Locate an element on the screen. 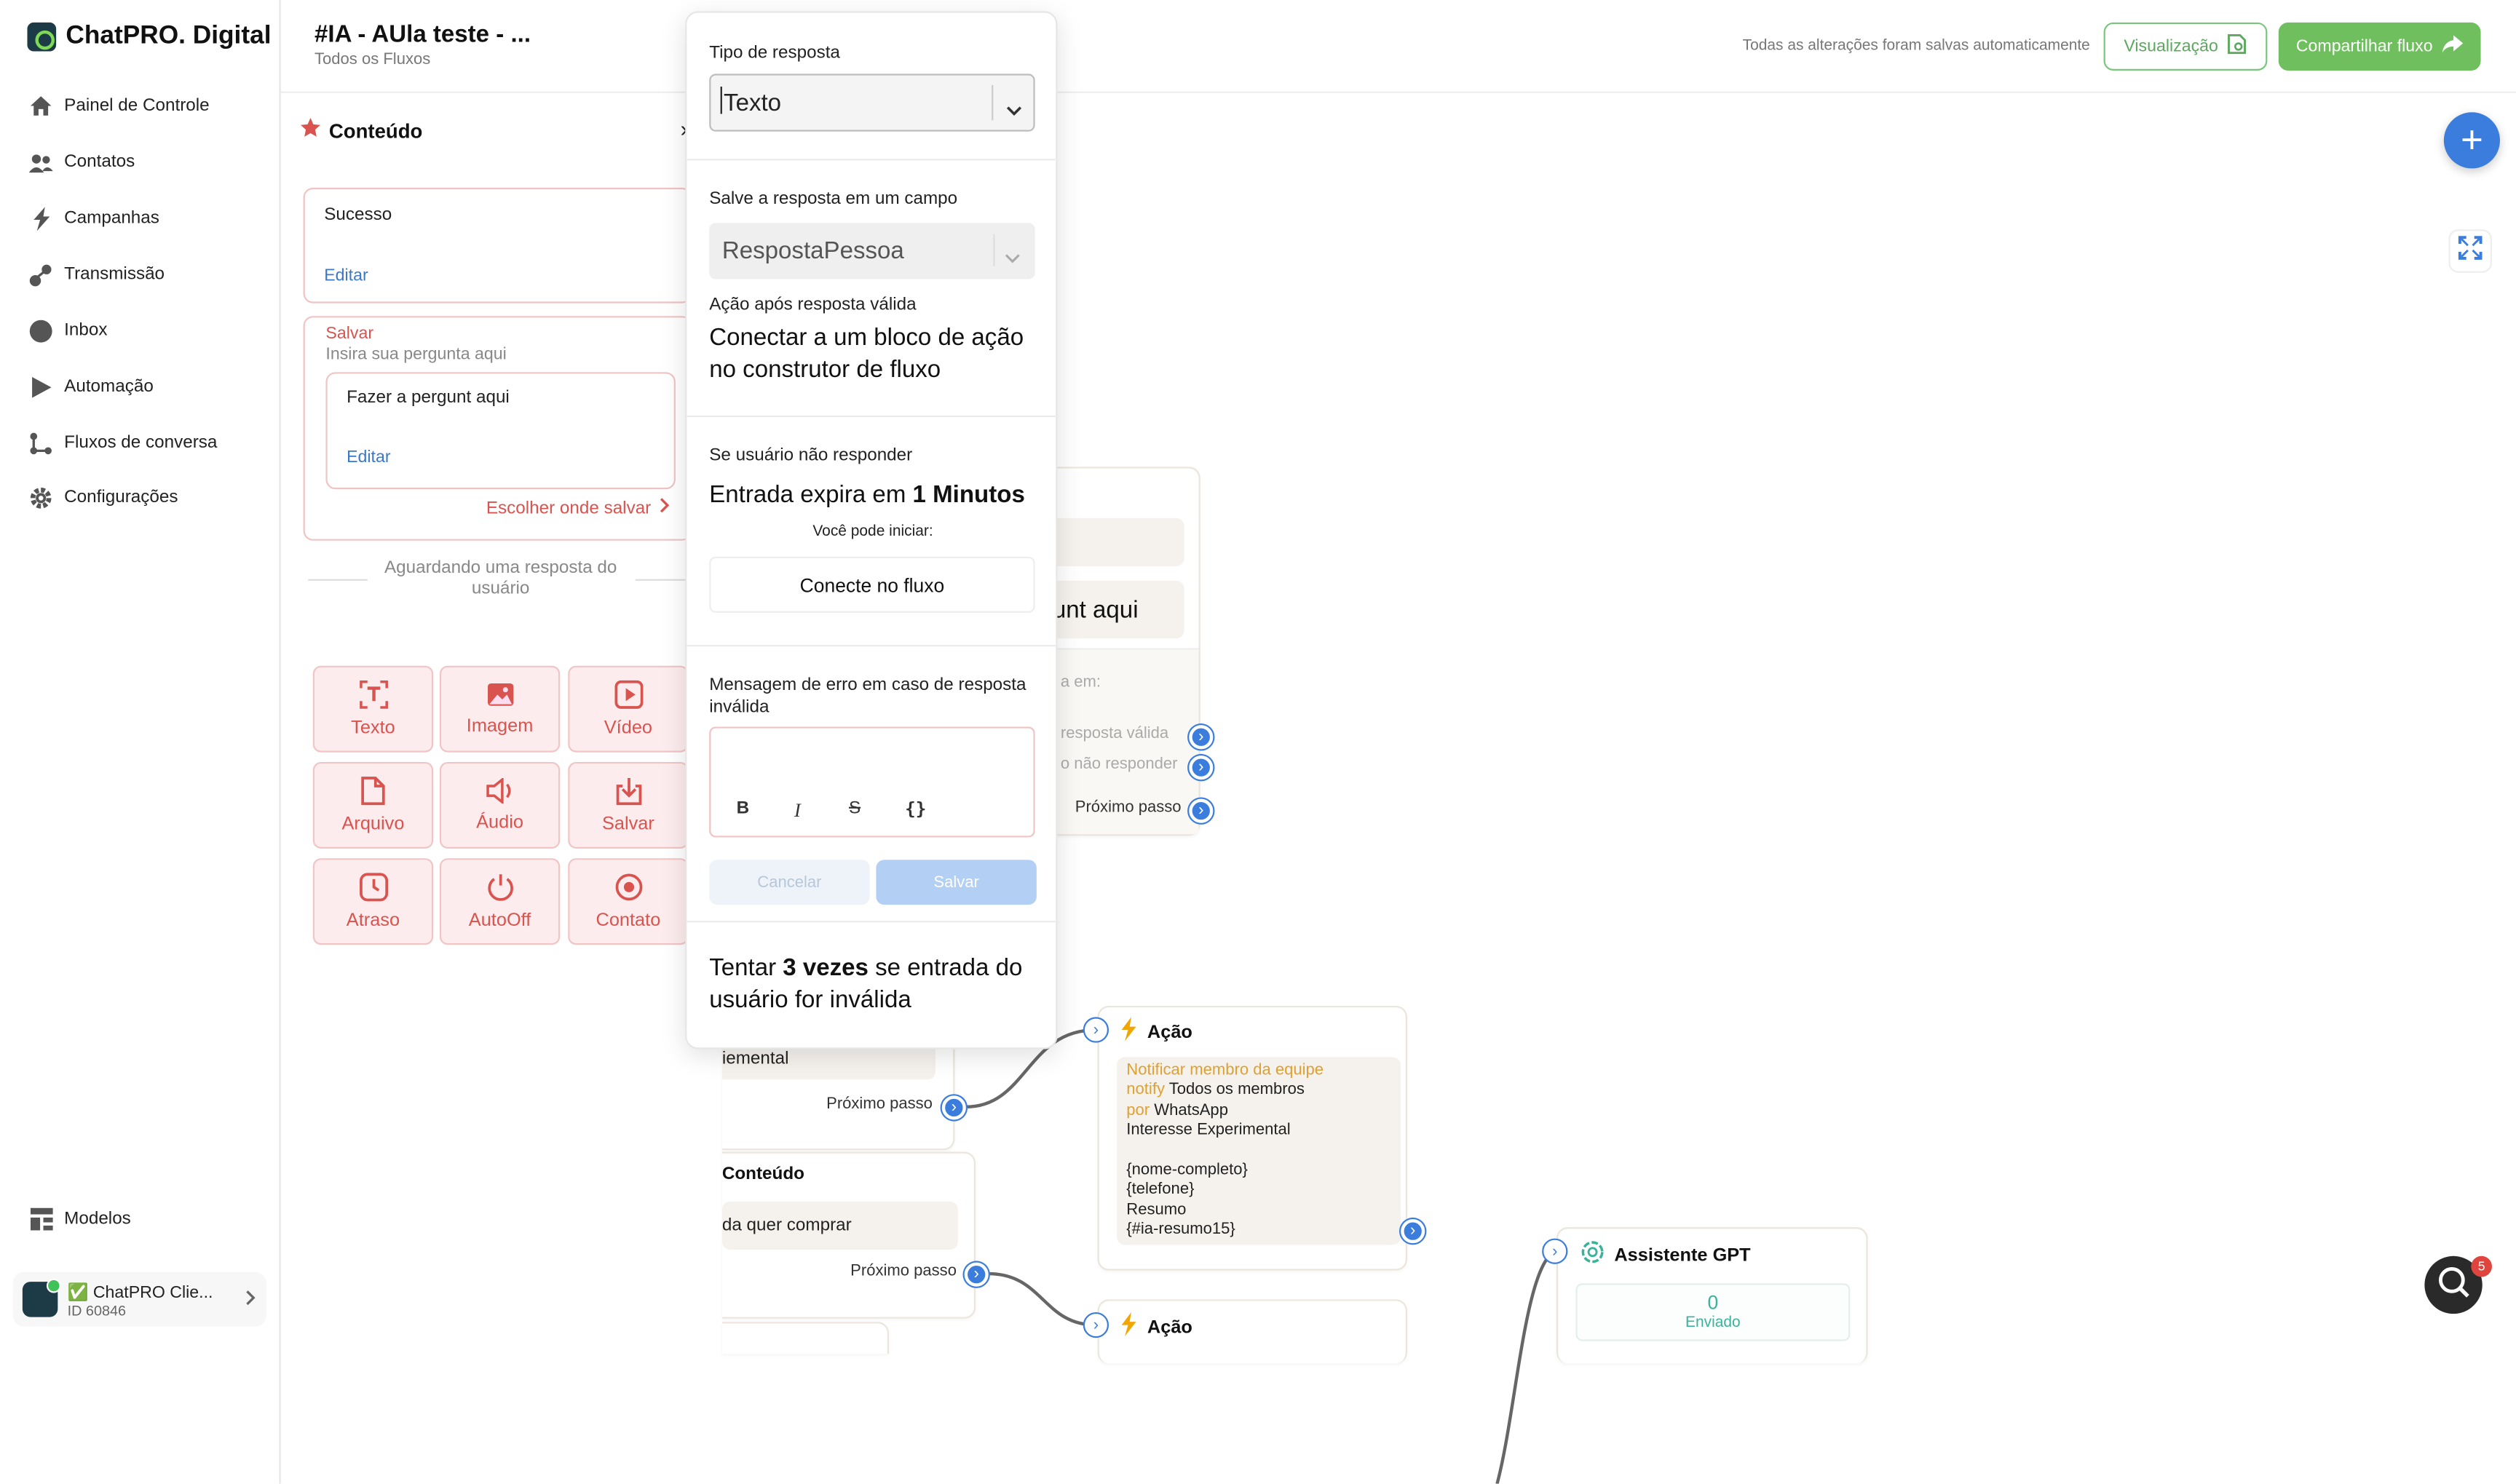 This screenshot has width=2516, height=1484. cancel-label: Cancelar is located at coordinates (789, 882).